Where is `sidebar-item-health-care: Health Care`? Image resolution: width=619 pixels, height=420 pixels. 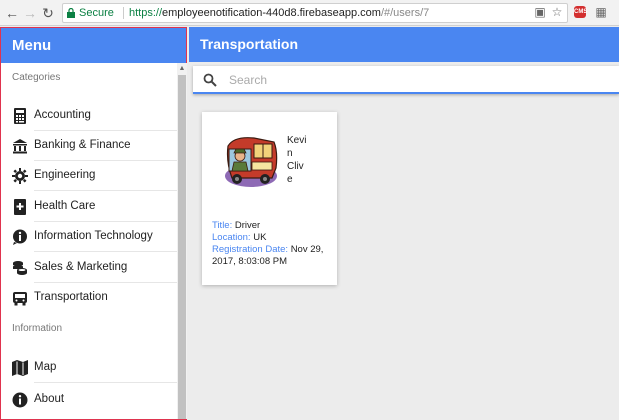
sidebar-item-health-care: Health Care is located at coordinates (89, 207).